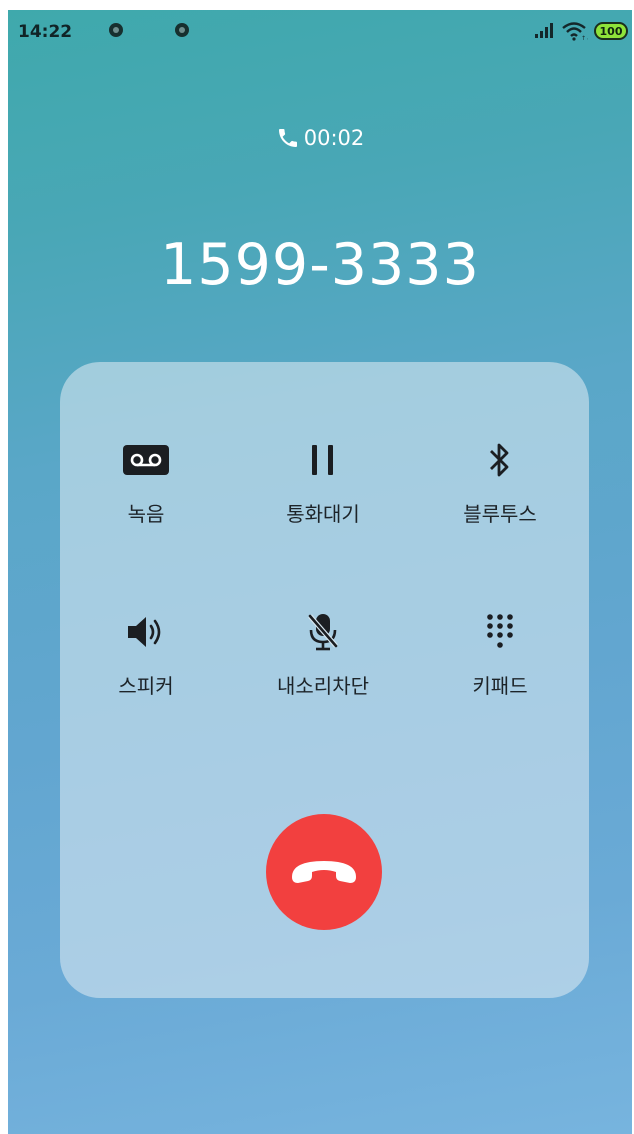 The image size is (634, 1134). What do you see at coordinates (500, 460) in the screenshot?
I see `bluetooth-icon` at bounding box center [500, 460].